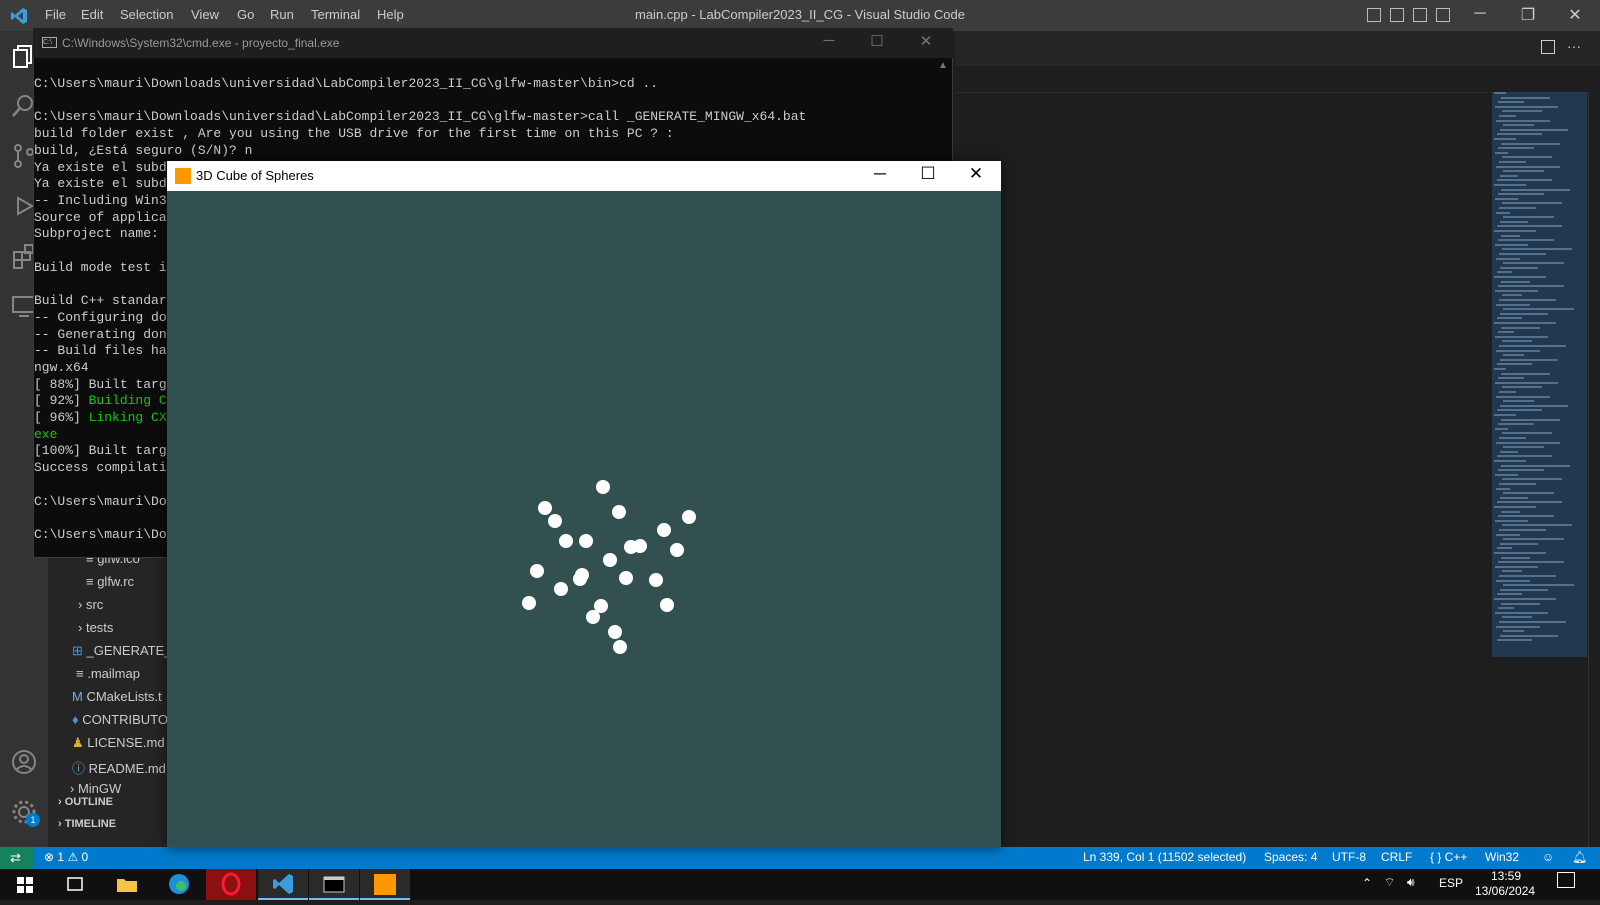 This screenshot has width=1600, height=905. I want to click on edge-icon, so click(179, 884).